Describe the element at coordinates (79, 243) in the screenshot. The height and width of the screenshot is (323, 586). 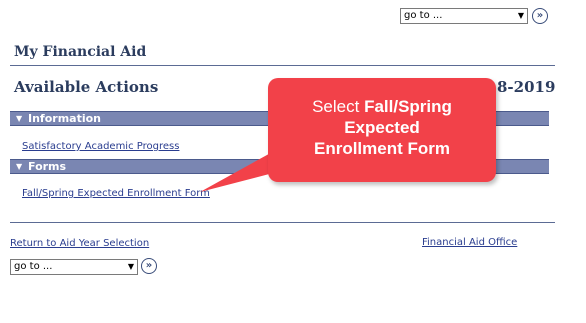
I see `return-to-aid-year-link: Return to Aid Year Selection` at that location.